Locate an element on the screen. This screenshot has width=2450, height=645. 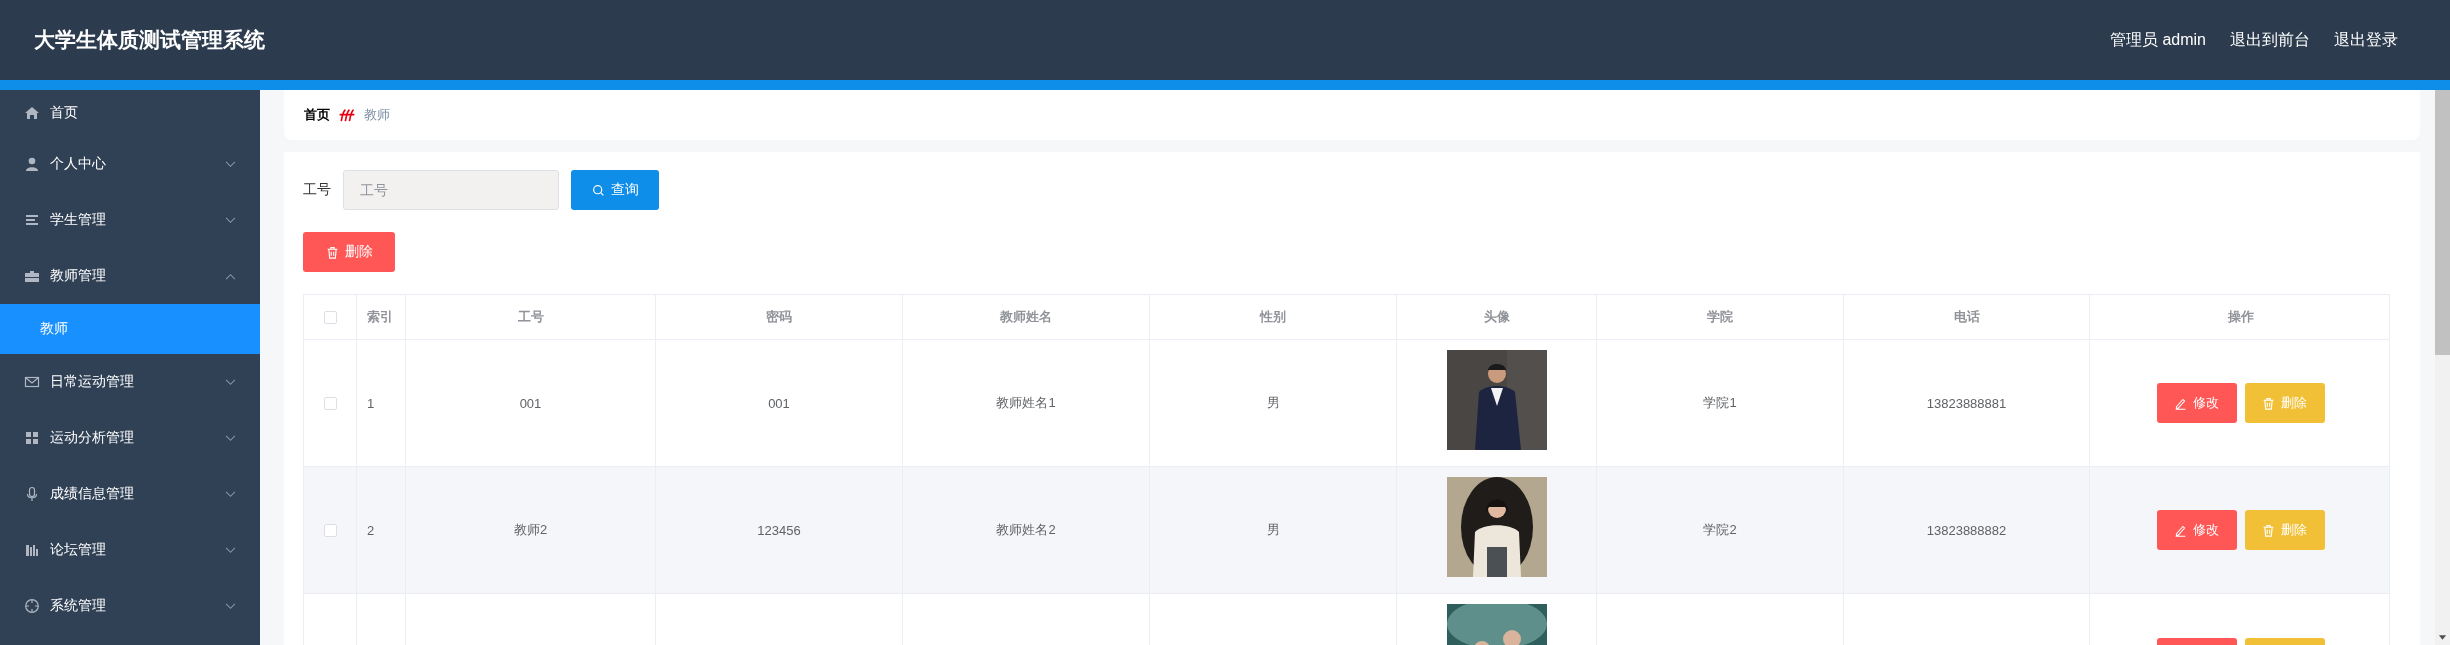
header-link: 管理员 admin is located at coordinates (2157, 40).